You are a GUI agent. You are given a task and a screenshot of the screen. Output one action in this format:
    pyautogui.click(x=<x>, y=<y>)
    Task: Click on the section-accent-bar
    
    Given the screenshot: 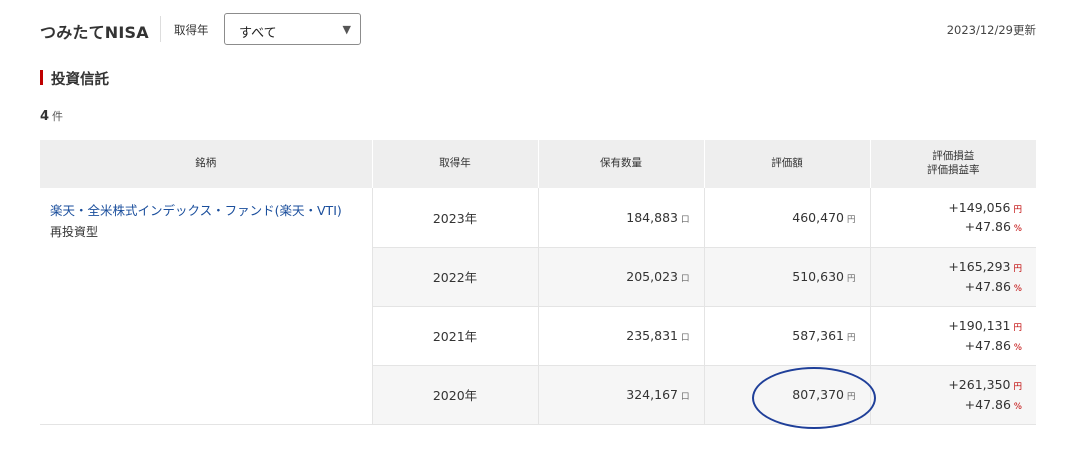 What is the action you would take?
    pyautogui.click(x=41, y=77)
    